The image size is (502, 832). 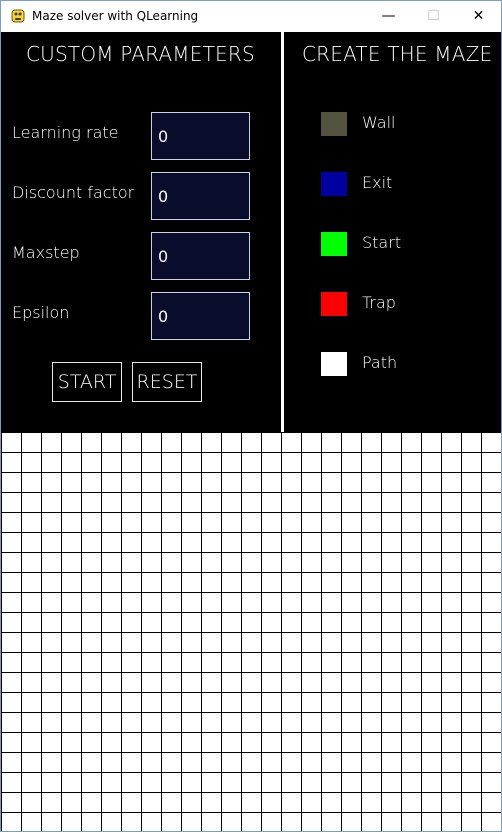 What do you see at coordinates (18, 16) in the screenshot?
I see `python-snake-icon` at bounding box center [18, 16].